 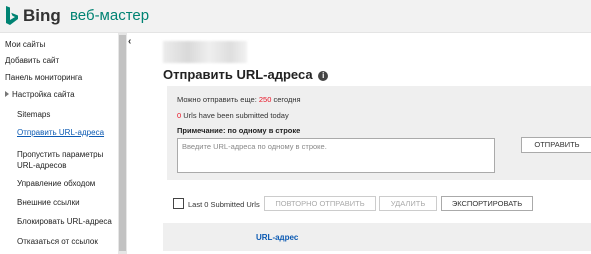 What do you see at coordinates (408, 203) in the screenshot?
I see `delete-button: УДАЛИТЬ` at bounding box center [408, 203].